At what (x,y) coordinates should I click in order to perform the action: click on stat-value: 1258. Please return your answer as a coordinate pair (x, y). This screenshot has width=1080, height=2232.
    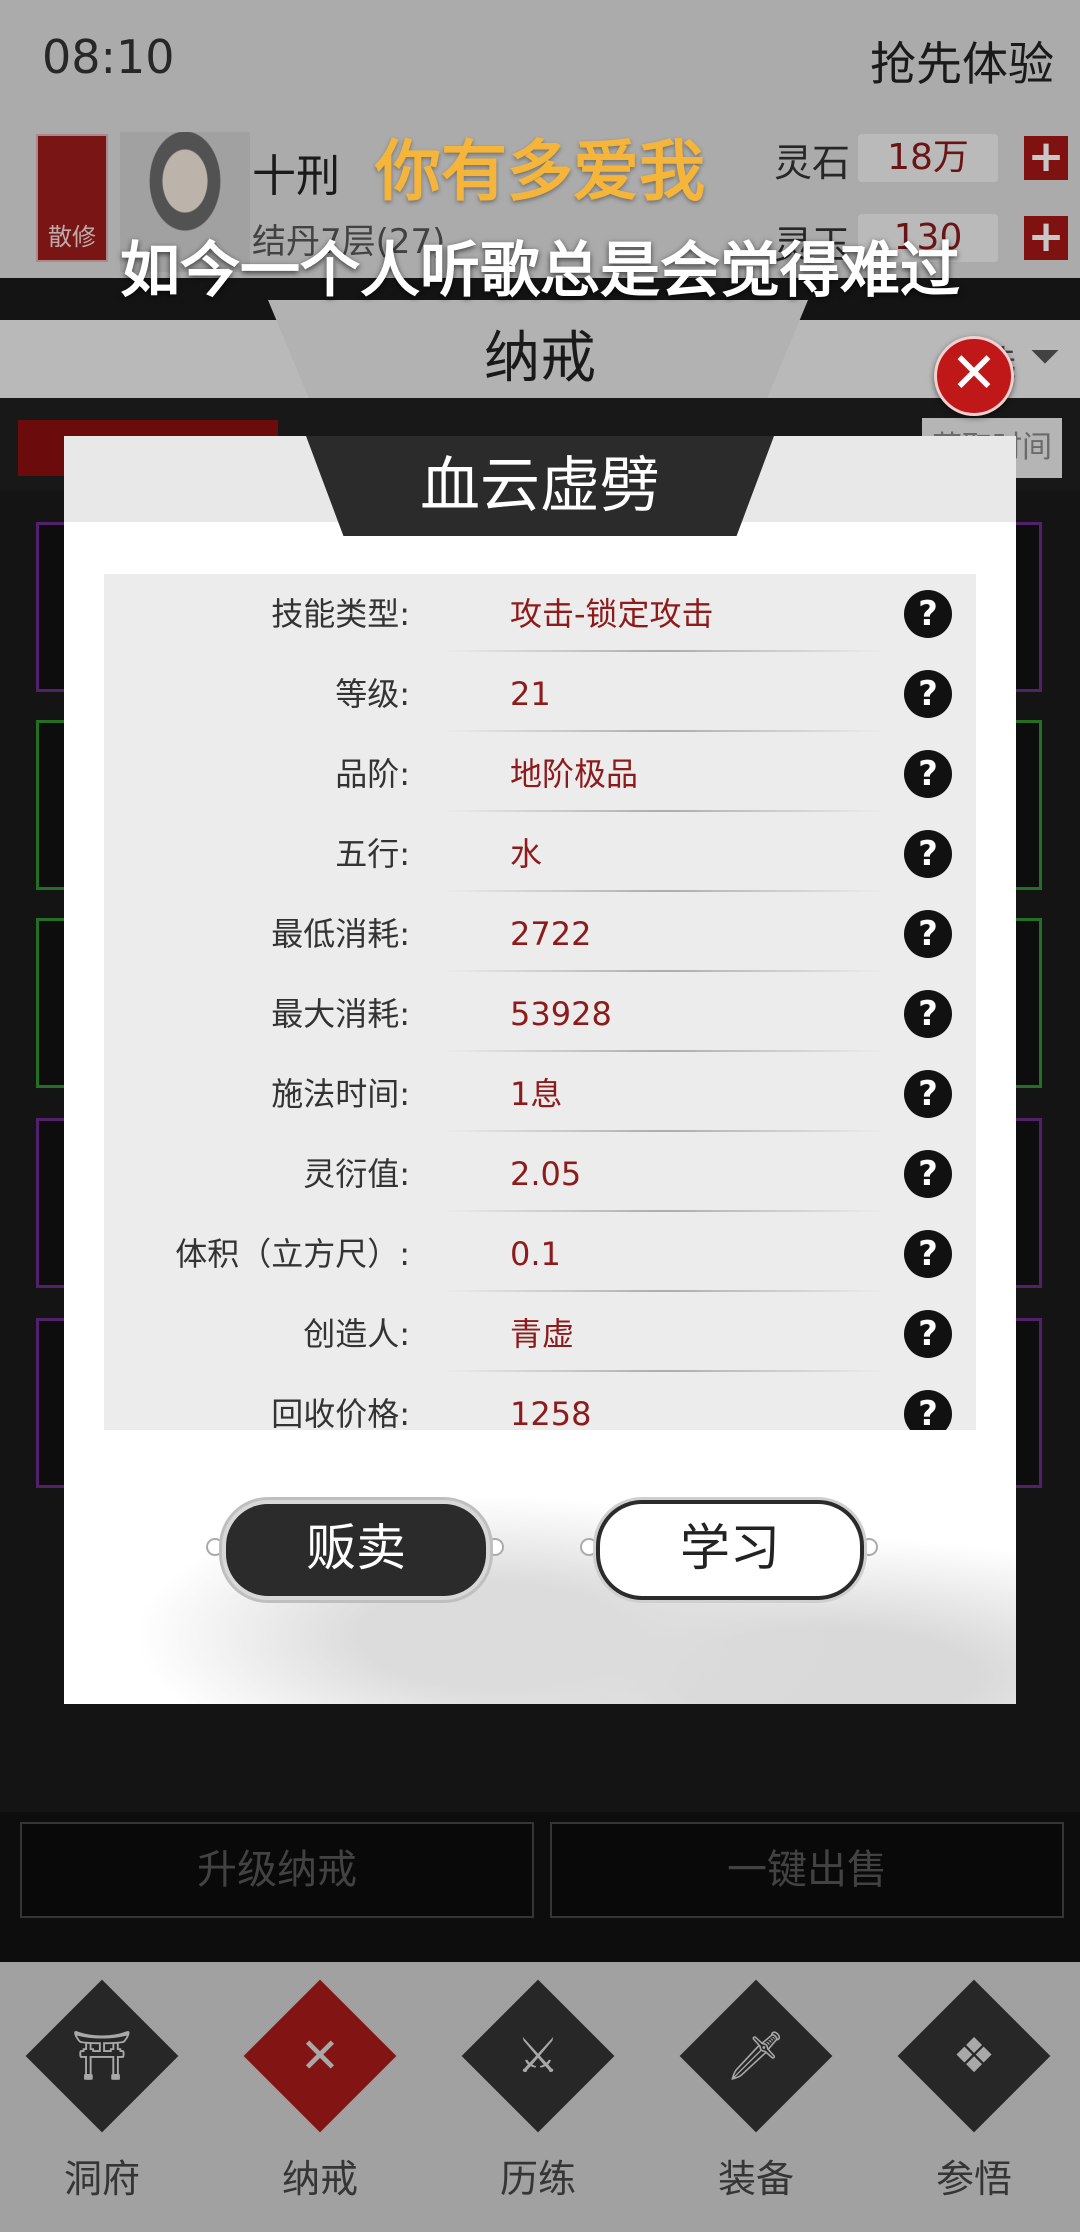
    Looking at the image, I should click on (551, 1412).